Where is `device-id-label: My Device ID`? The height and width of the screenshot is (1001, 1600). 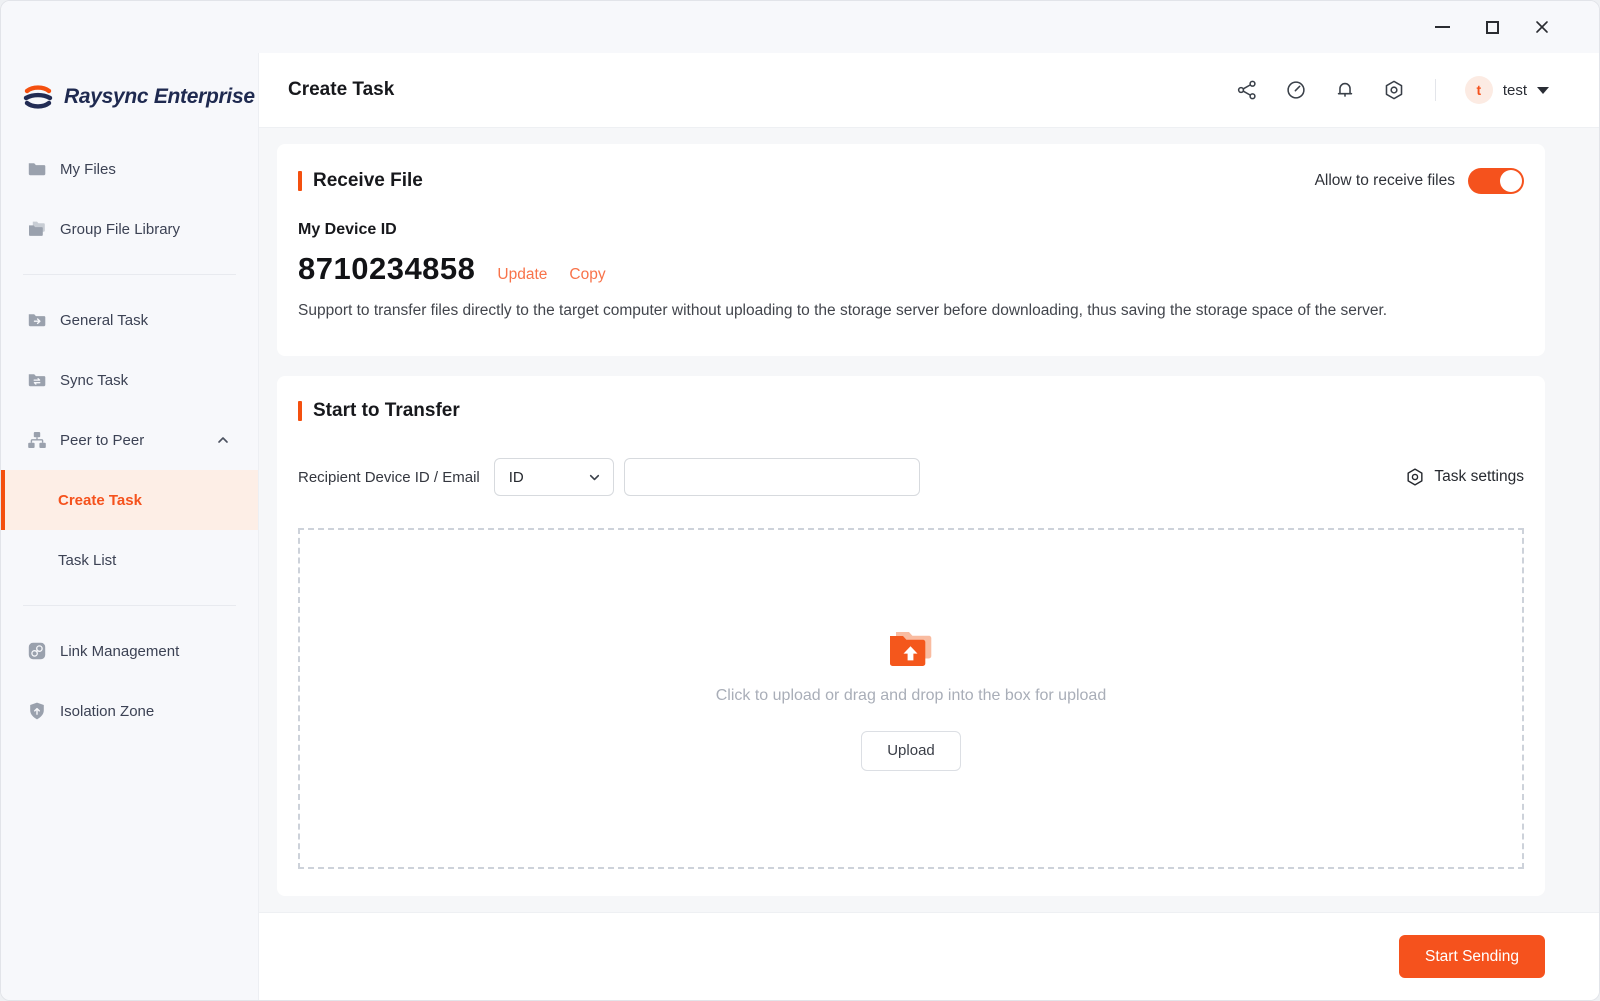
device-id-label: My Device ID is located at coordinates (347, 229).